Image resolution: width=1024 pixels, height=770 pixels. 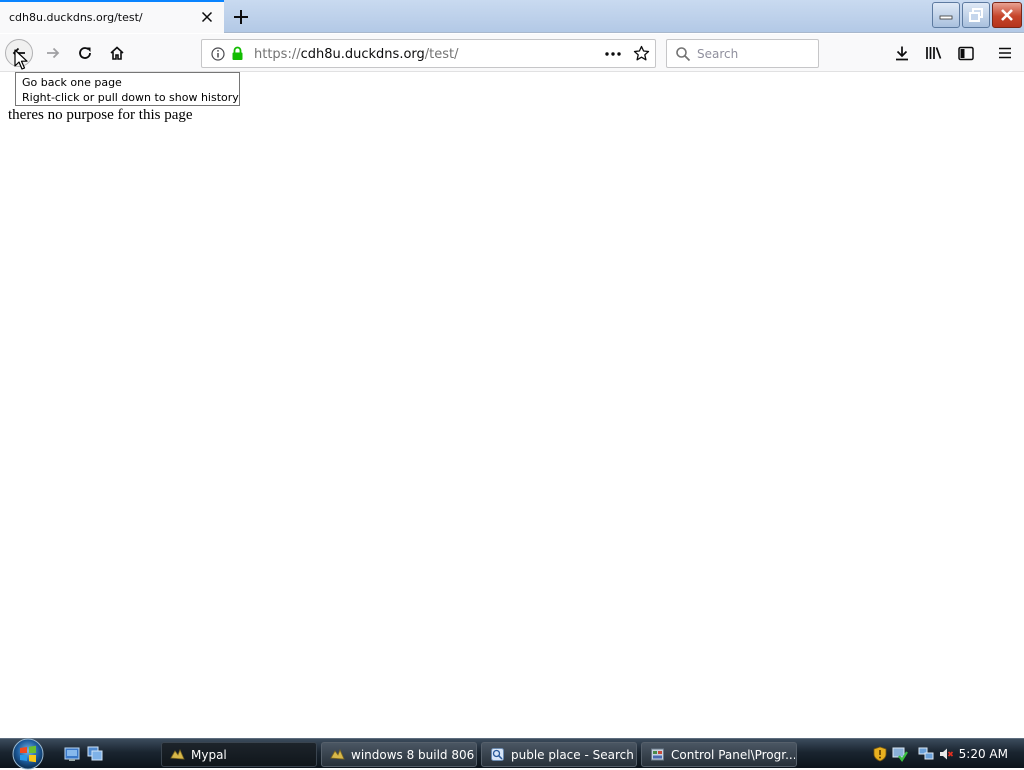 What do you see at coordinates (613, 54) in the screenshot?
I see `page-actions-icon` at bounding box center [613, 54].